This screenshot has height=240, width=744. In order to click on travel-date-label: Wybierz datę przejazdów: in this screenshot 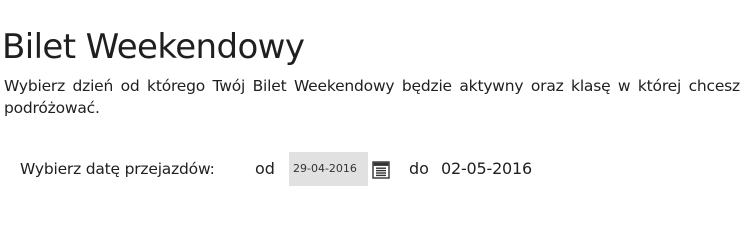, I will do `click(117, 169)`.